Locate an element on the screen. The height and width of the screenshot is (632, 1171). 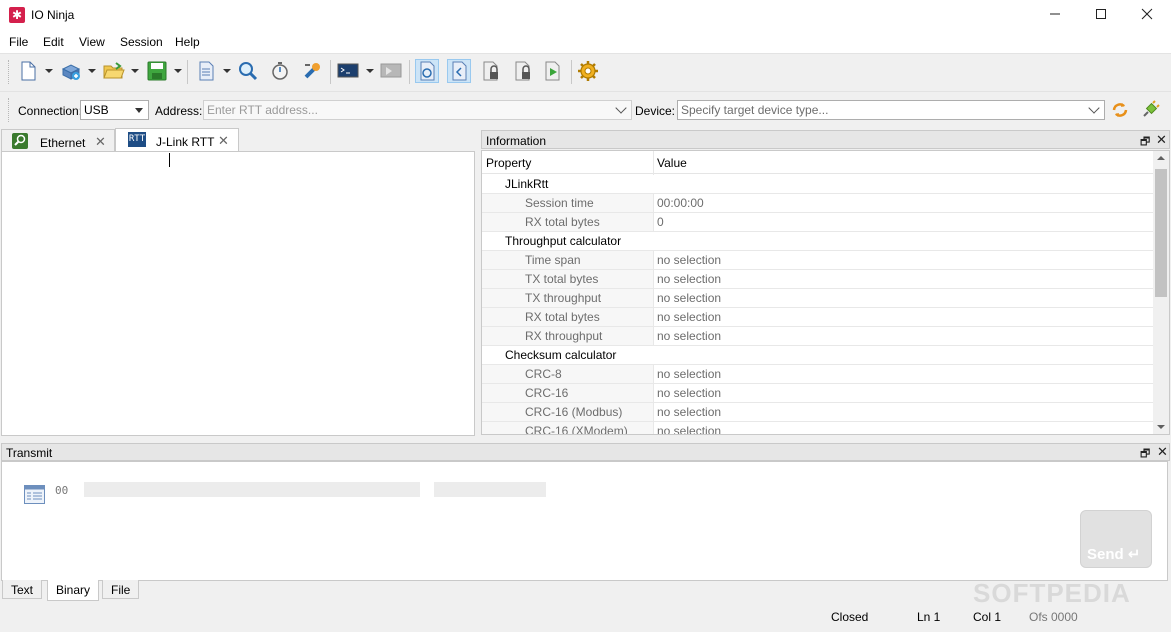
timer-icon is located at coordinates (280, 71).